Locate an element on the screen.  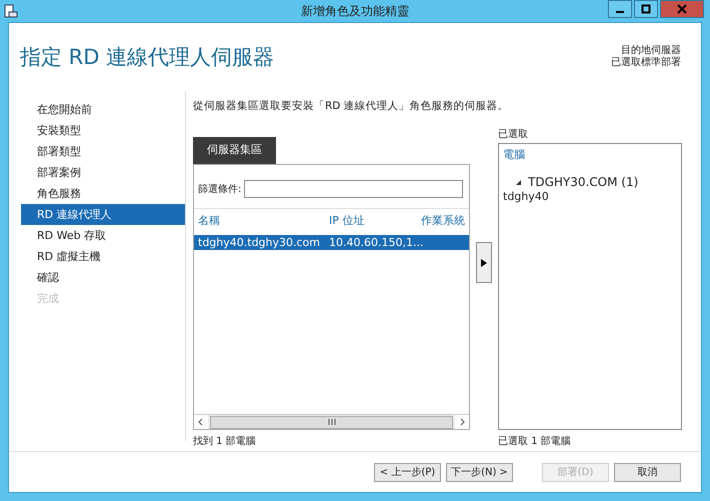
wizard-step: 在您開始前 is located at coordinates (103, 109).